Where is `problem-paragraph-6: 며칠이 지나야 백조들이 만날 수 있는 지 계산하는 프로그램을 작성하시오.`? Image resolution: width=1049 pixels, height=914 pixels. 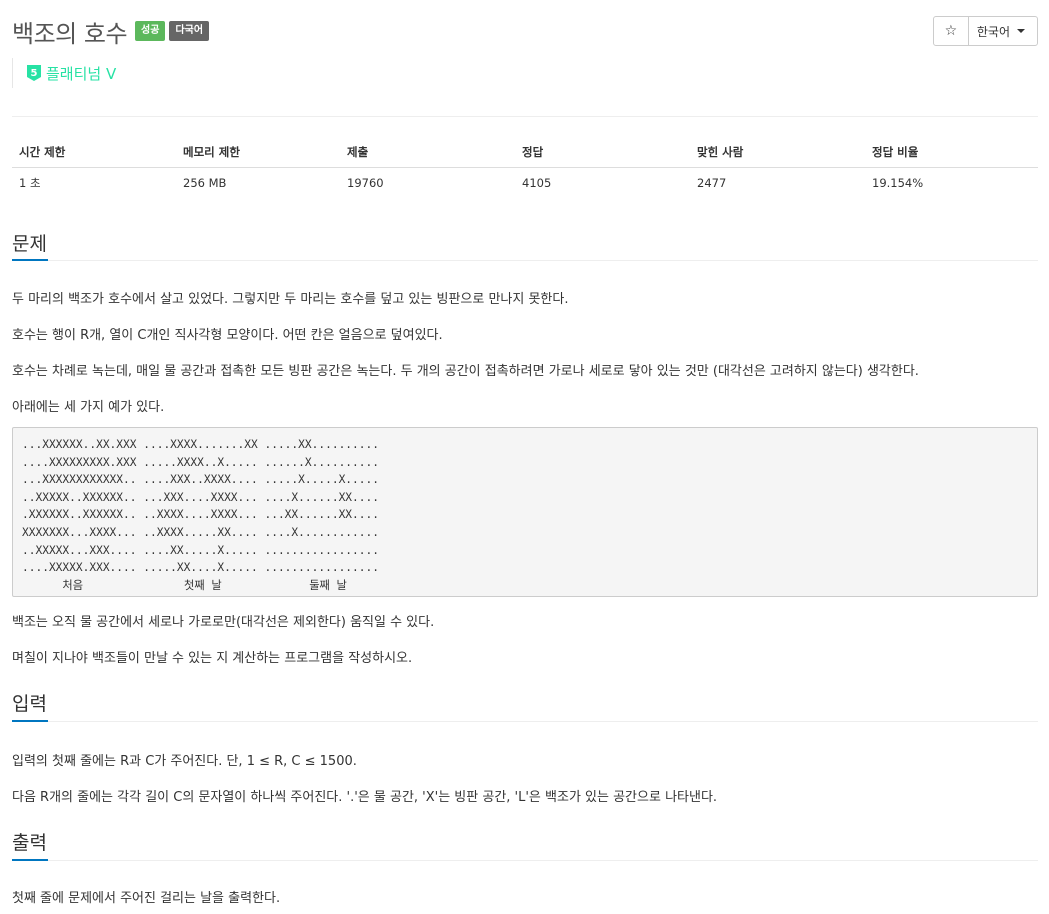
problem-paragraph-6: 며칠이 지나야 백조들이 만날 수 있는 지 계산하는 프로그램을 작성하시오. is located at coordinates (212, 658).